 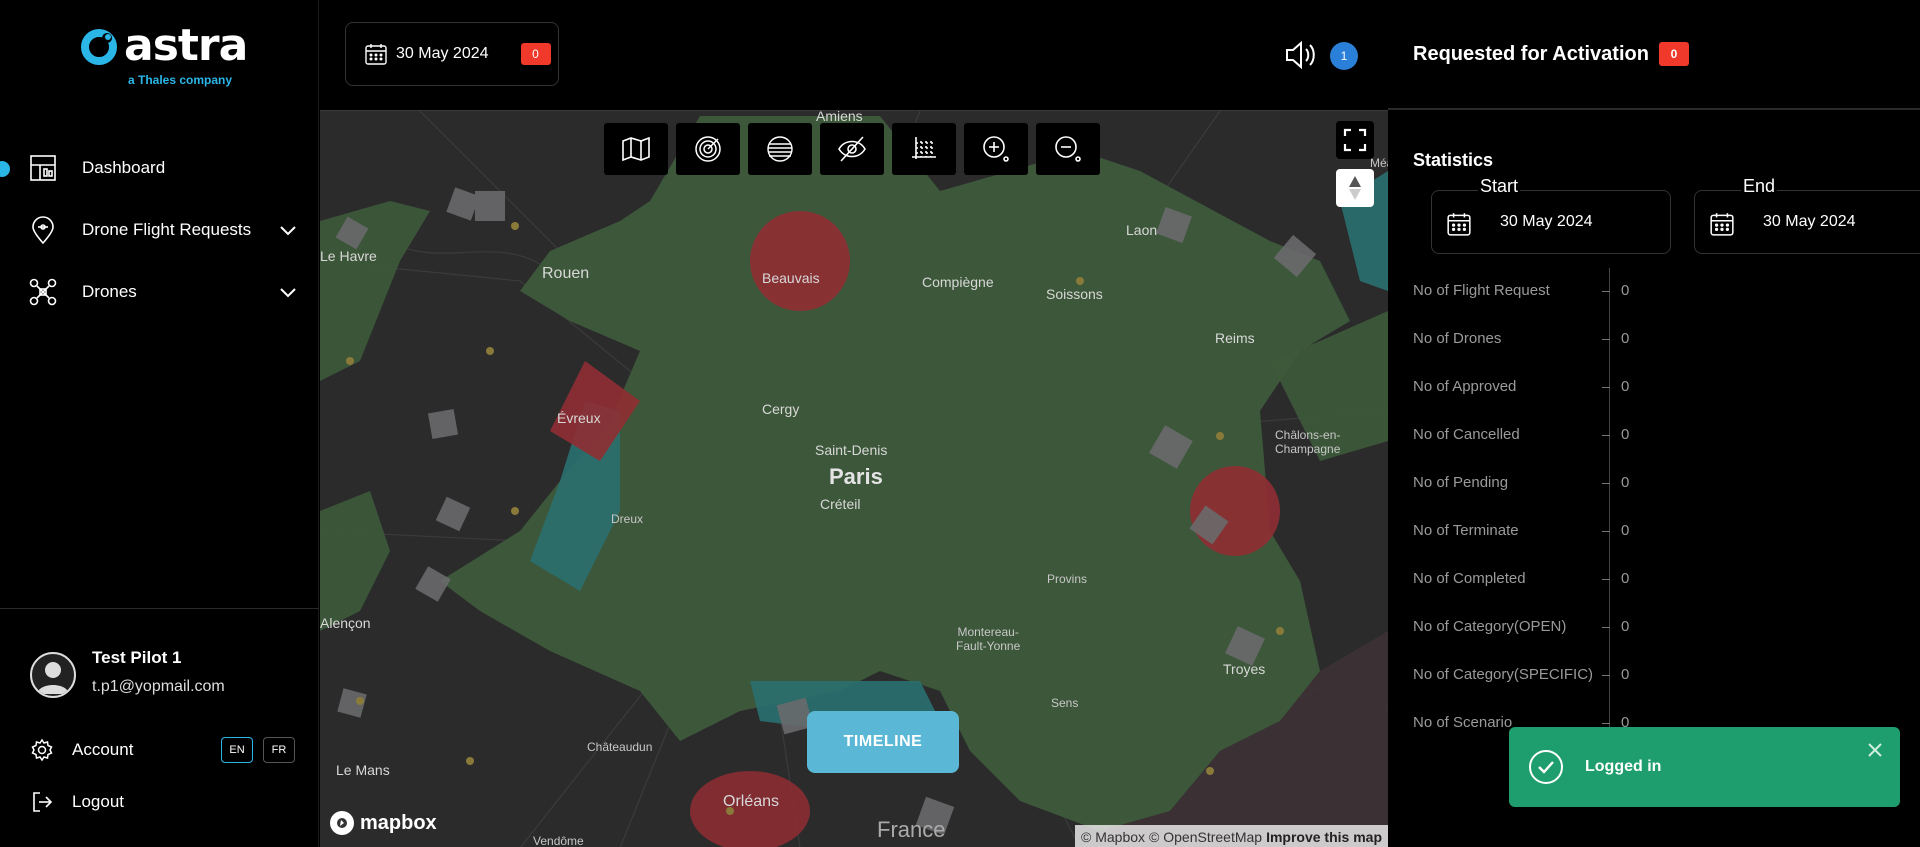 I want to click on stat-label: No of Cancelled, so click(x=1466, y=434).